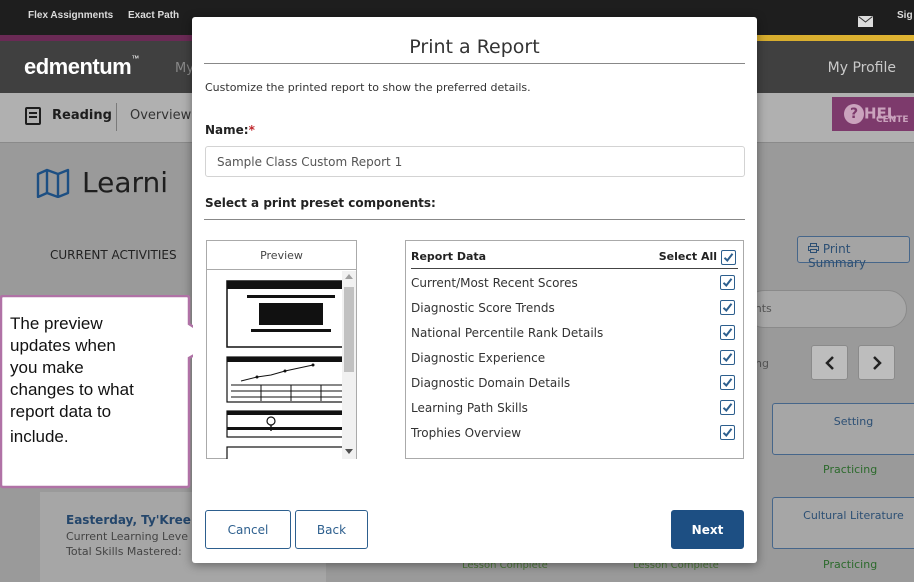 The width and height of the screenshot is (914, 582). I want to click on prev-button, so click(829, 362).